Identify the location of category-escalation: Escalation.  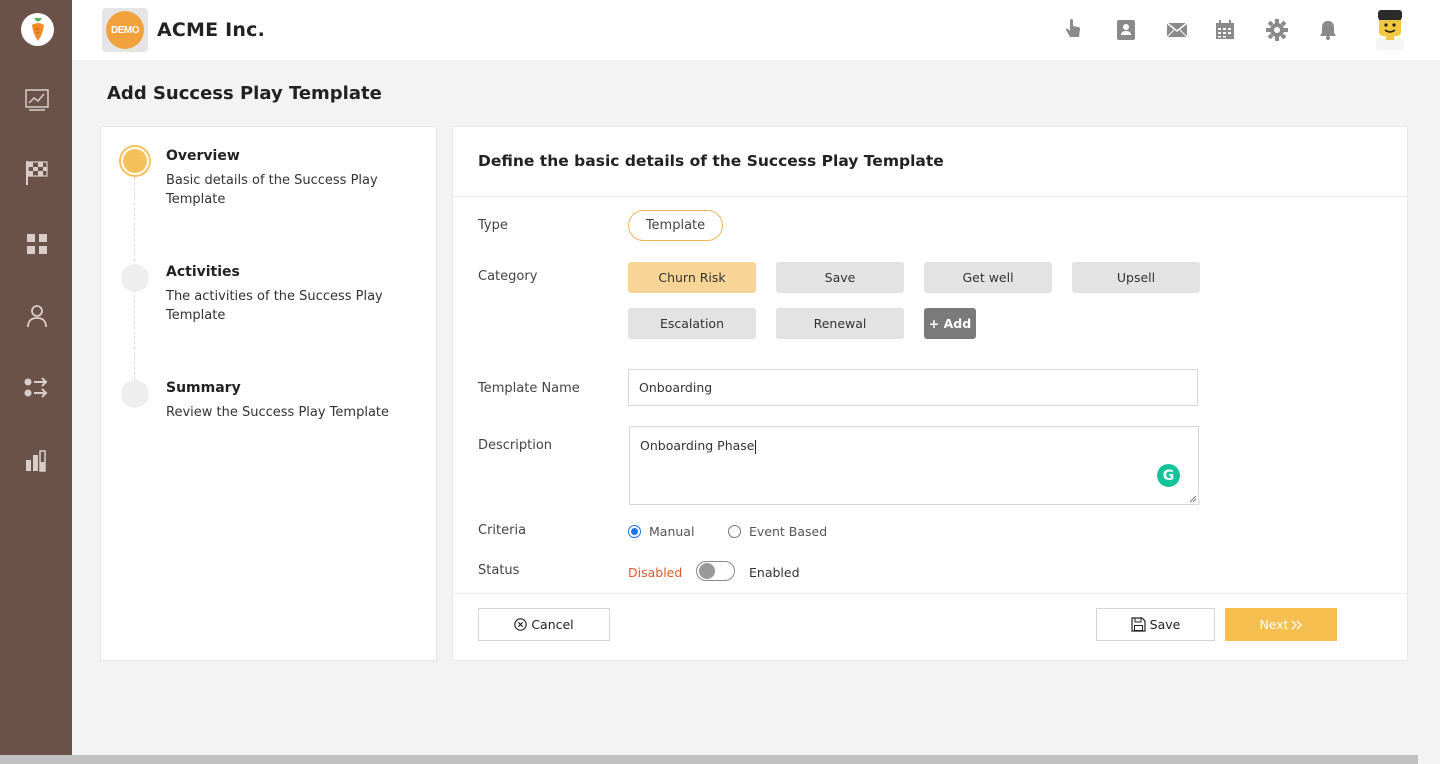
(692, 323).